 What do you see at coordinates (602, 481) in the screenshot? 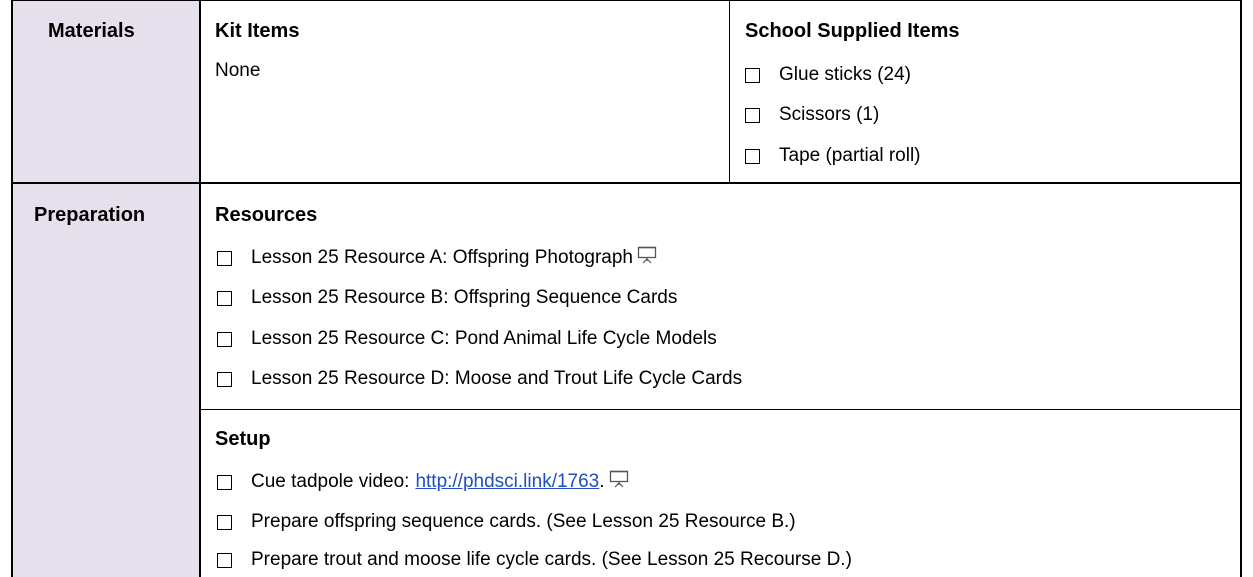
I see `setup-item-suffix: .` at bounding box center [602, 481].